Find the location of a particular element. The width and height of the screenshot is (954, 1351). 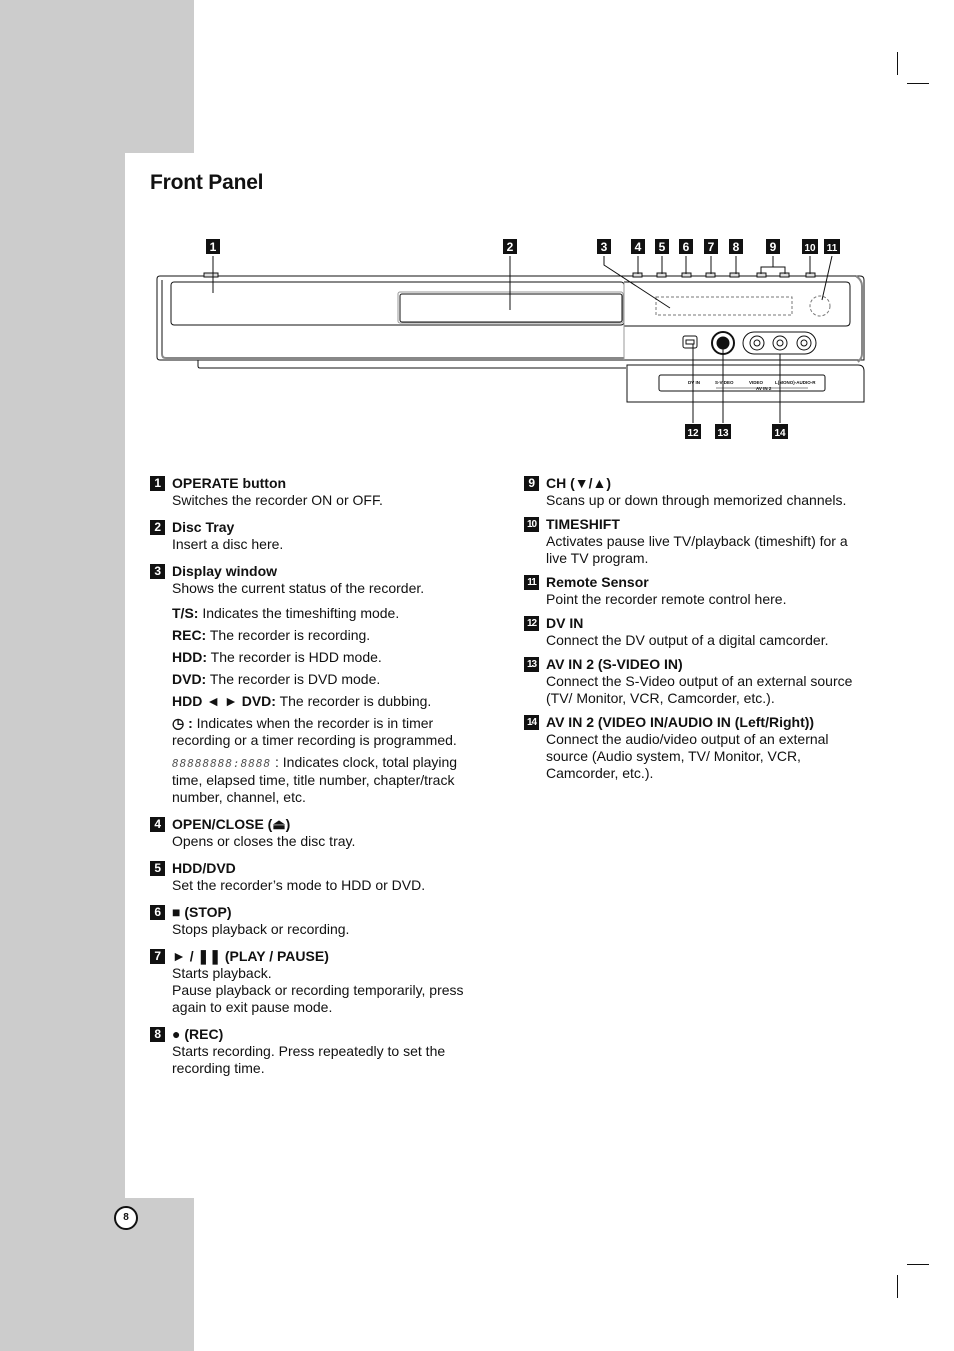

callouts-bottom: 12 13 14 is located at coordinates (736, 431).